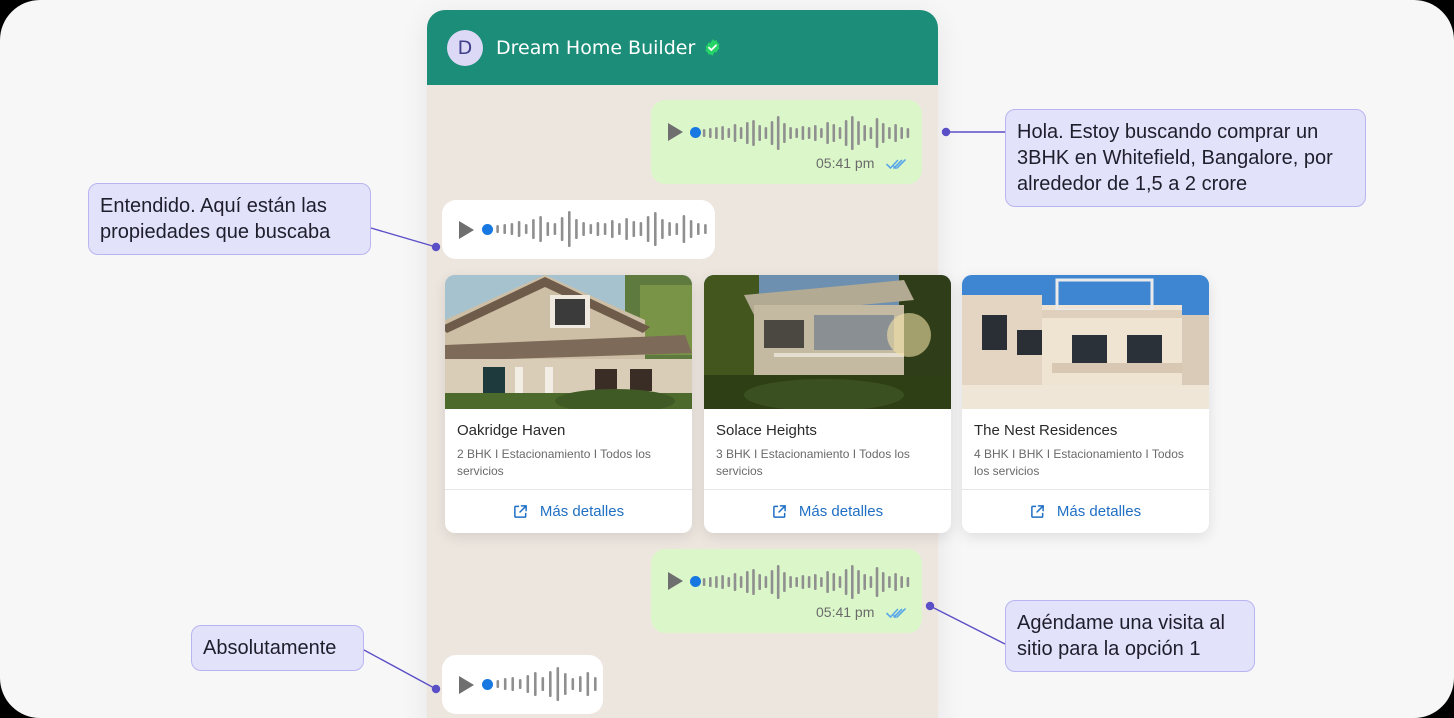 This screenshot has height=718, width=1454. Describe the element at coordinates (511, 430) in the screenshot. I see `property-name: Oakridge Haven` at that location.